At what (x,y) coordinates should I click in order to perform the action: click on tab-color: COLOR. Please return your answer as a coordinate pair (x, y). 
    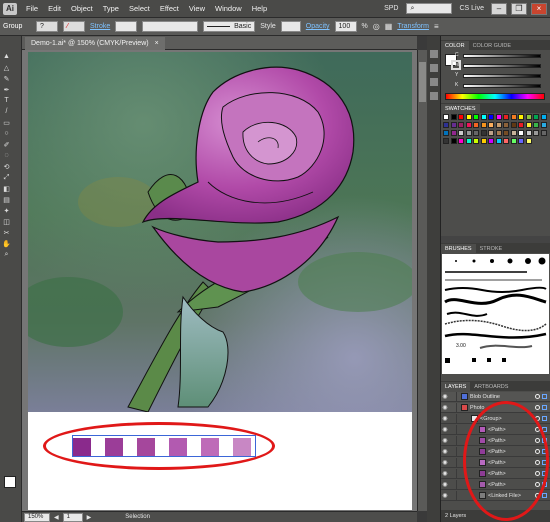
    Looking at the image, I should click on (455, 45).